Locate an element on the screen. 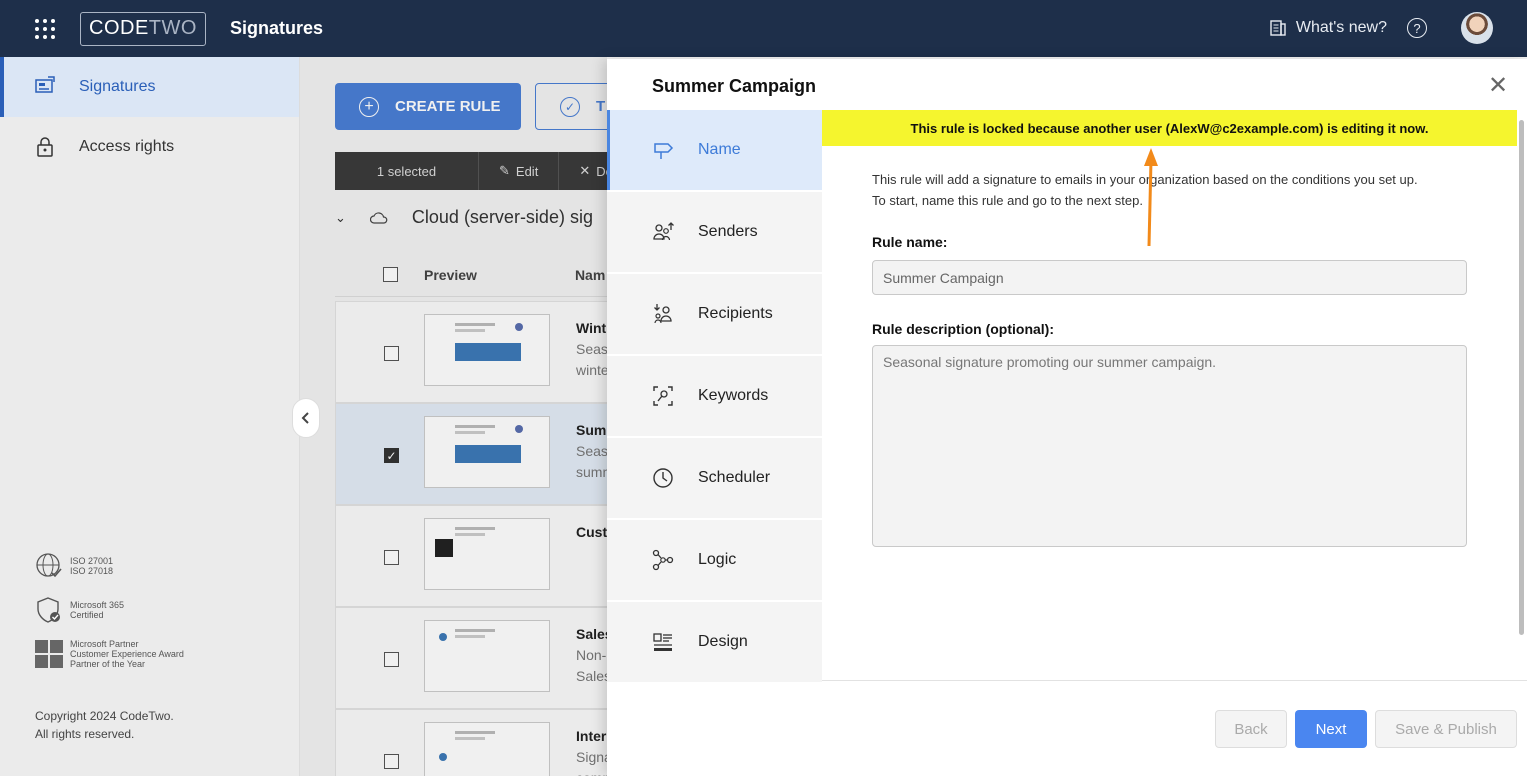 The width and height of the screenshot is (1527, 776). senders-icon is located at coordinates (663, 232).